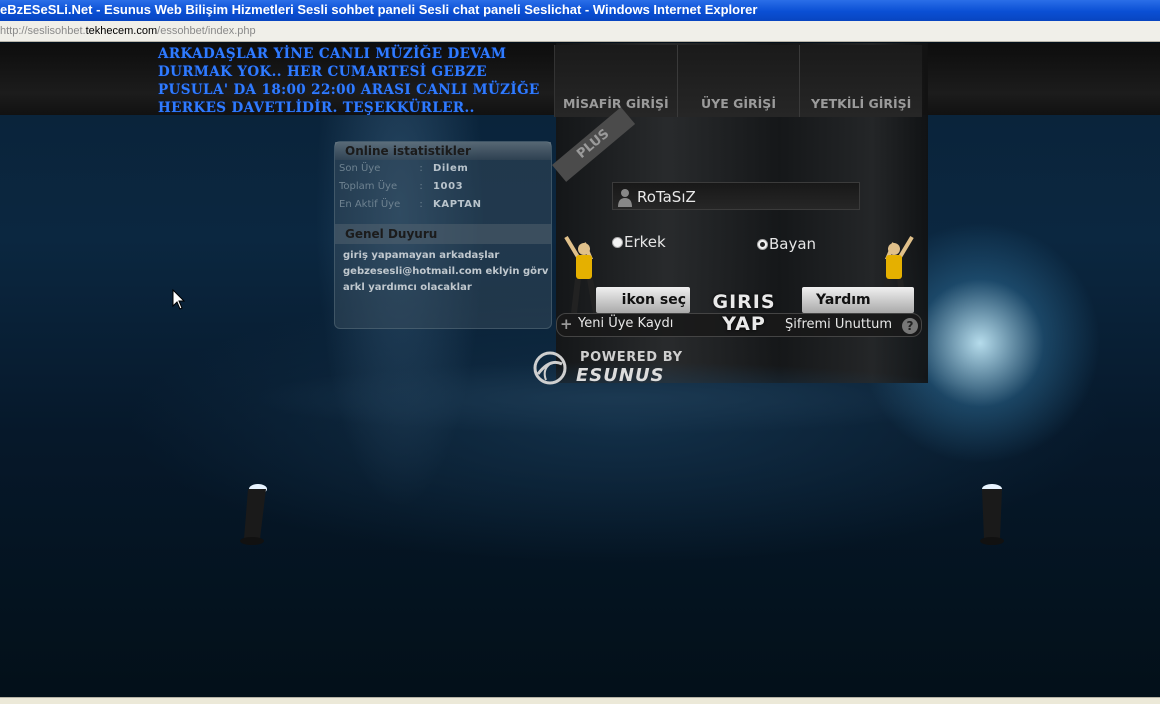 The image size is (1160, 704). I want to click on nickname-field, so click(736, 196).